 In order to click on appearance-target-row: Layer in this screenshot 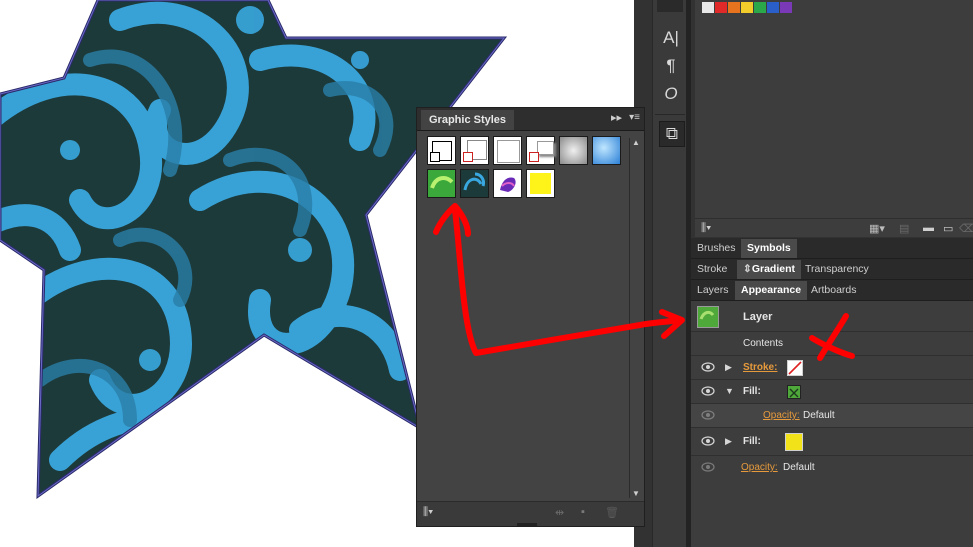, I will do `click(832, 318)`.